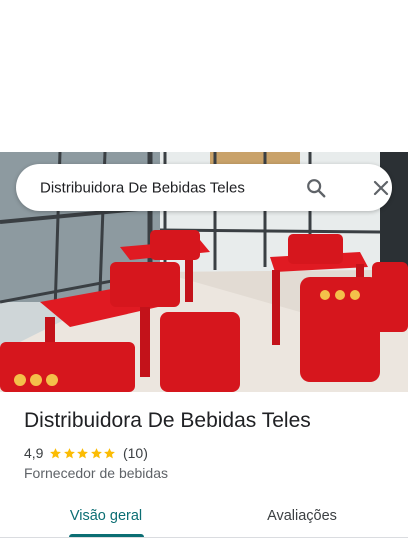 This screenshot has height=544, width=408. I want to click on tabs-divider, so click(204, 537).